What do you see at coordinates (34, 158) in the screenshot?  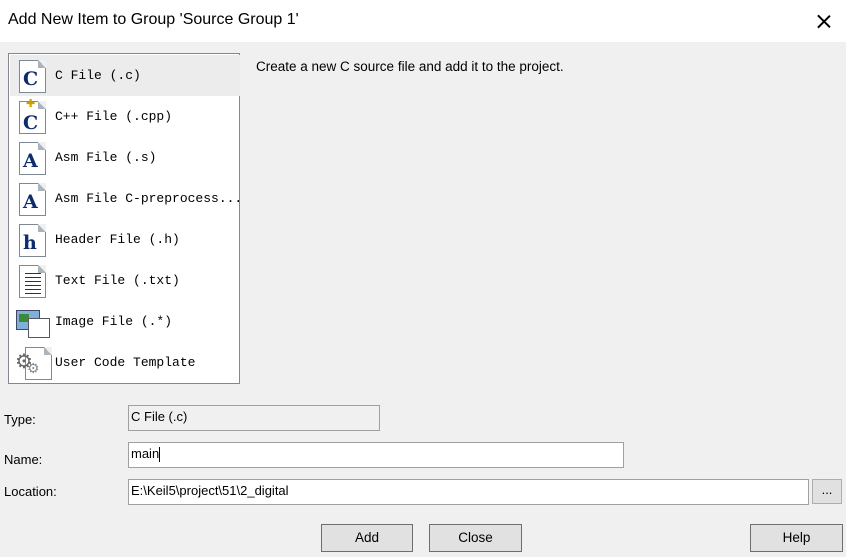 I see `asm-file-icon: A` at bounding box center [34, 158].